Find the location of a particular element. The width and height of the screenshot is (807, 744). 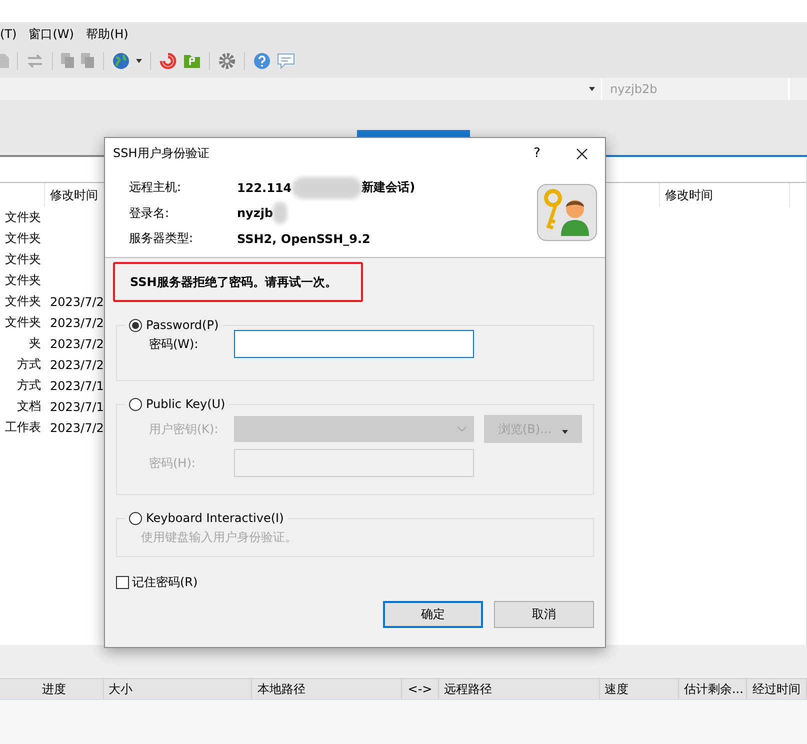

checkbox-label: 记住密码(R) is located at coordinates (165, 582).